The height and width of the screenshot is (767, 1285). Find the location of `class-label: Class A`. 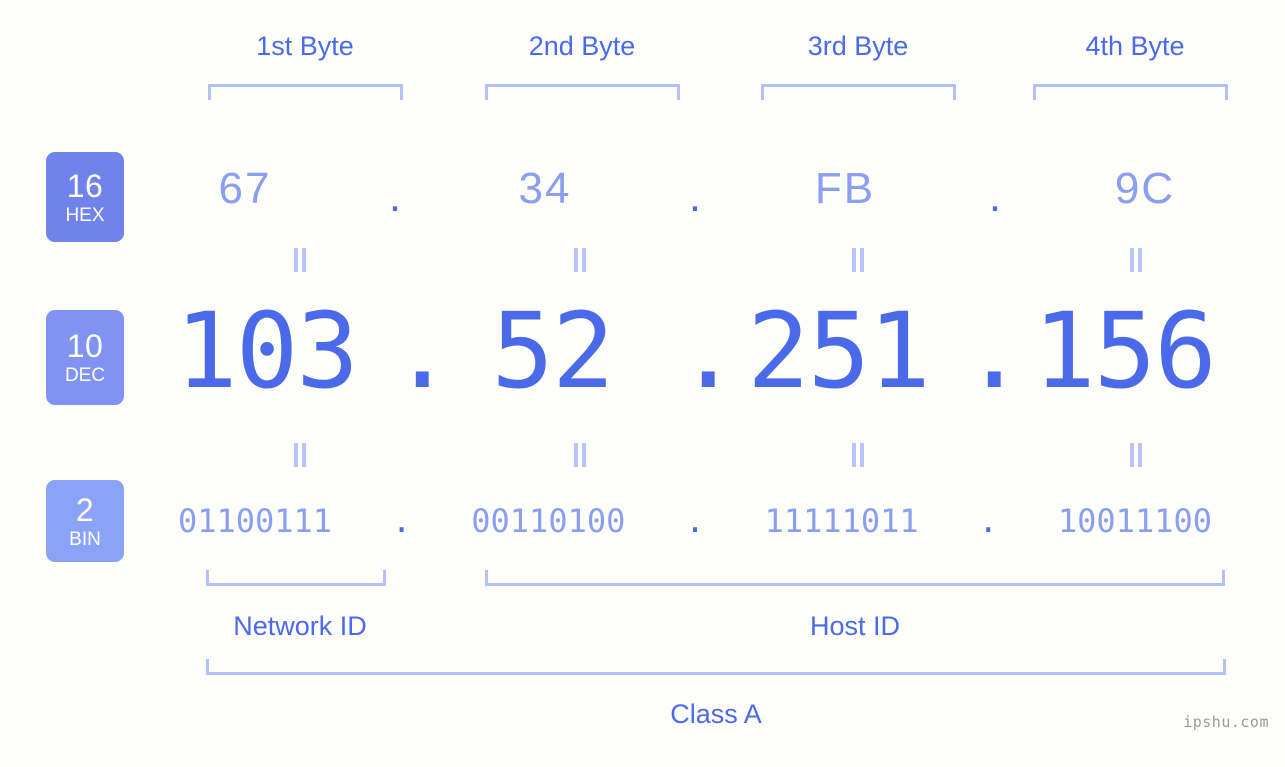

class-label: Class A is located at coordinates (716, 714).